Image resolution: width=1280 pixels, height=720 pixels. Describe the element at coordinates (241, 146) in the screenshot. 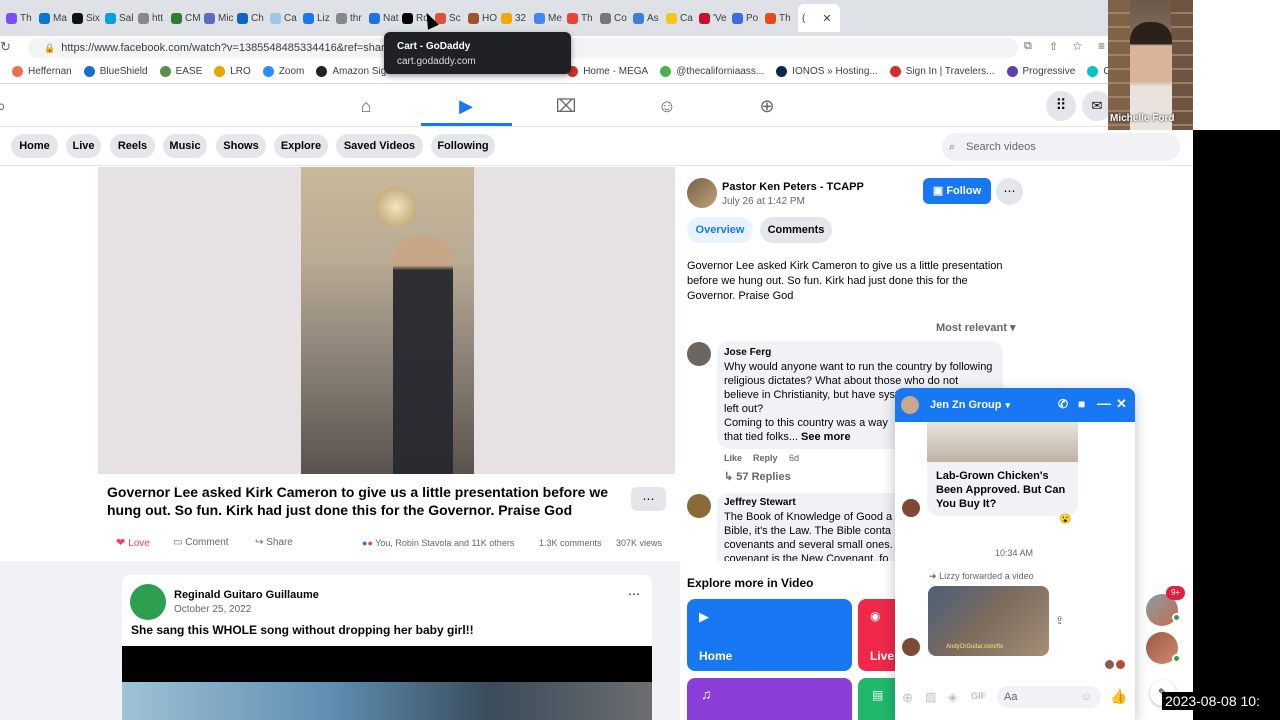

I see `nav-pill-shows: Shows` at that location.